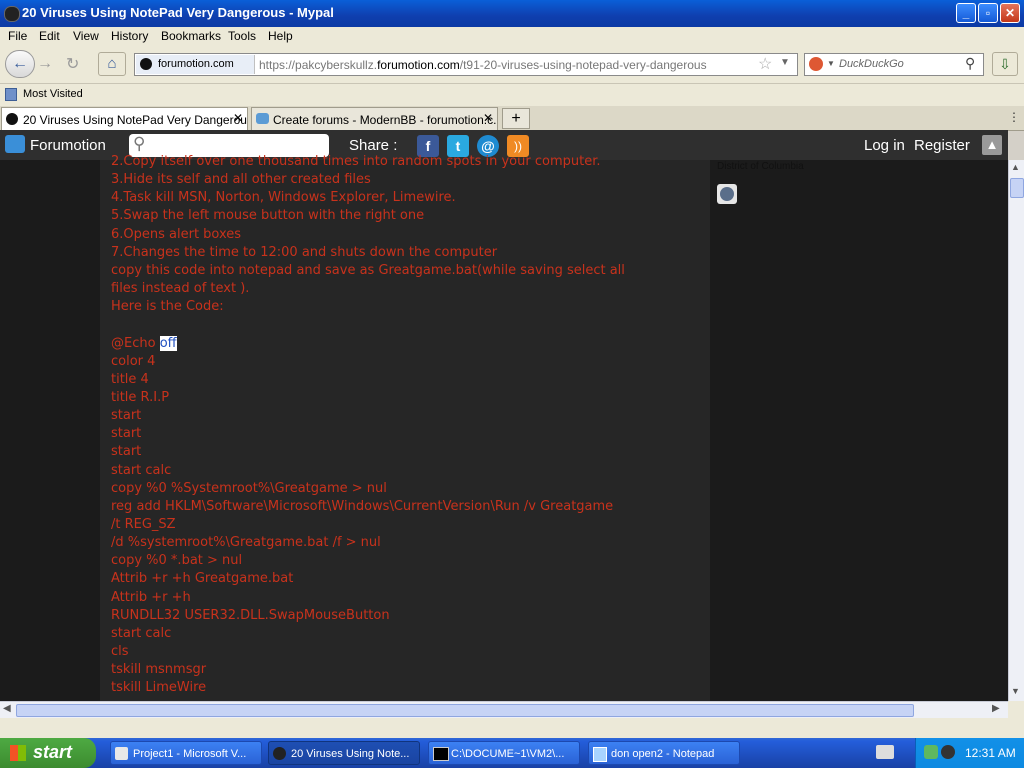 This screenshot has width=1024, height=768. I want to click on maximize-button: ▫, so click(988, 13).